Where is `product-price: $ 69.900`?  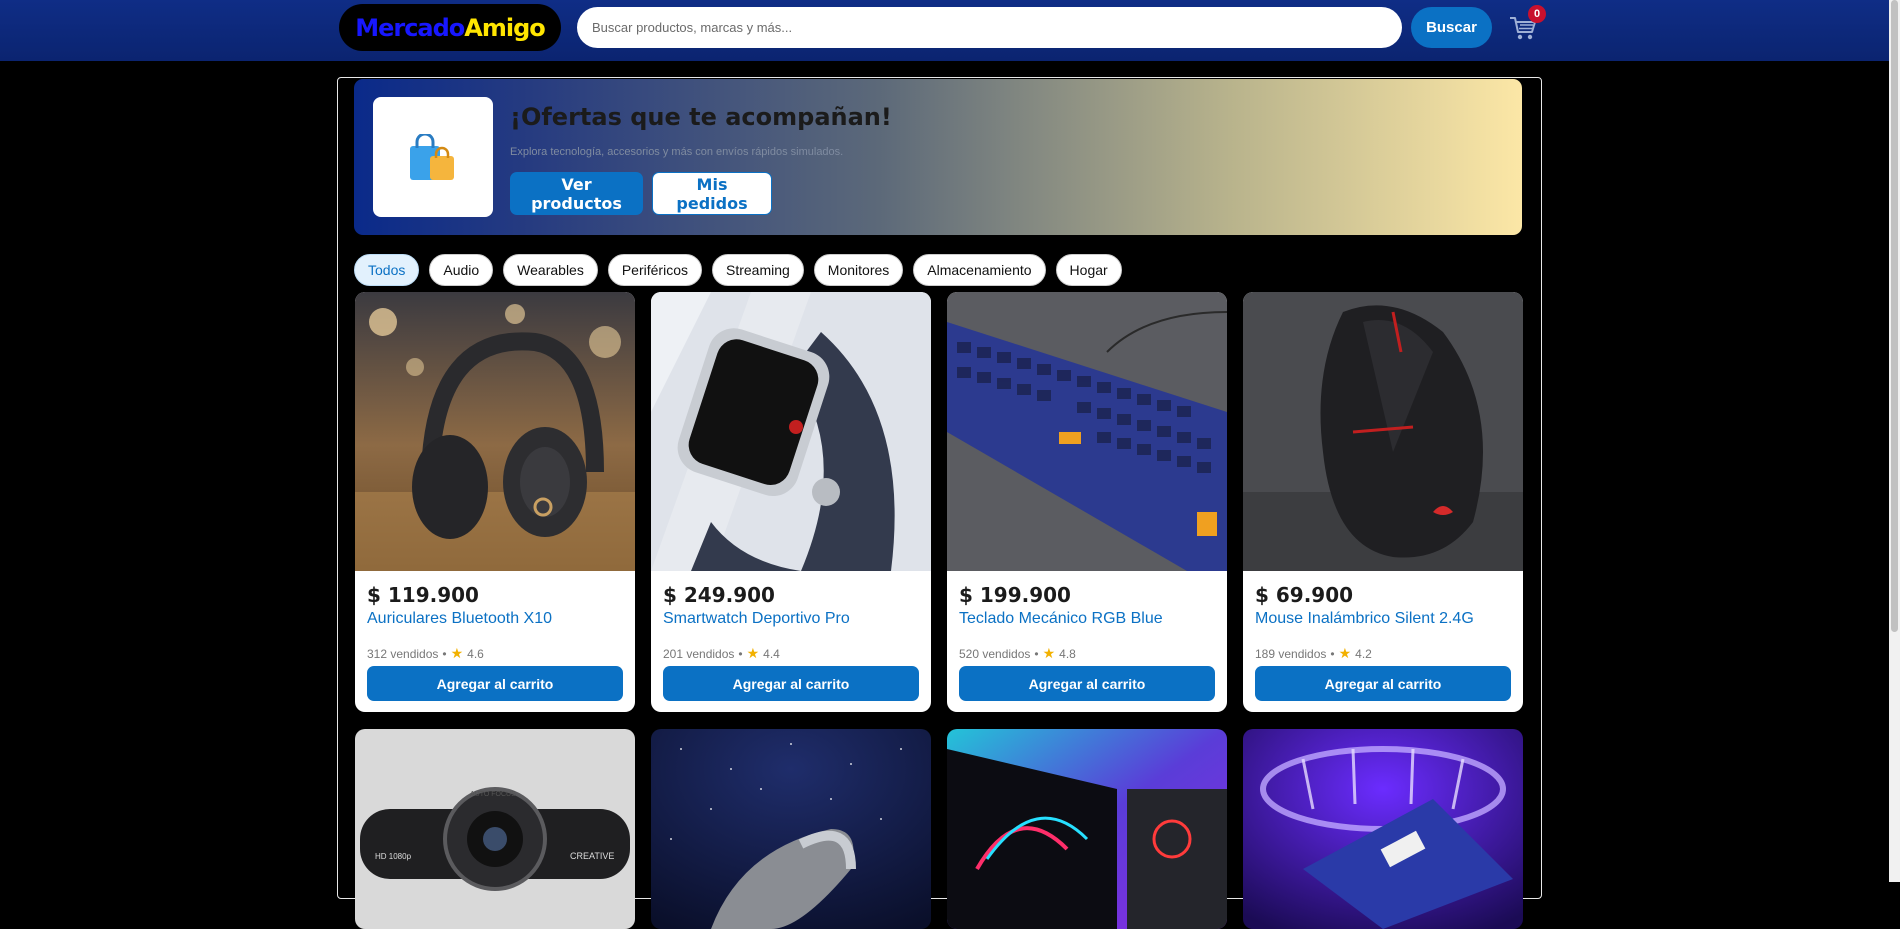 product-price: $ 69.900 is located at coordinates (1304, 595).